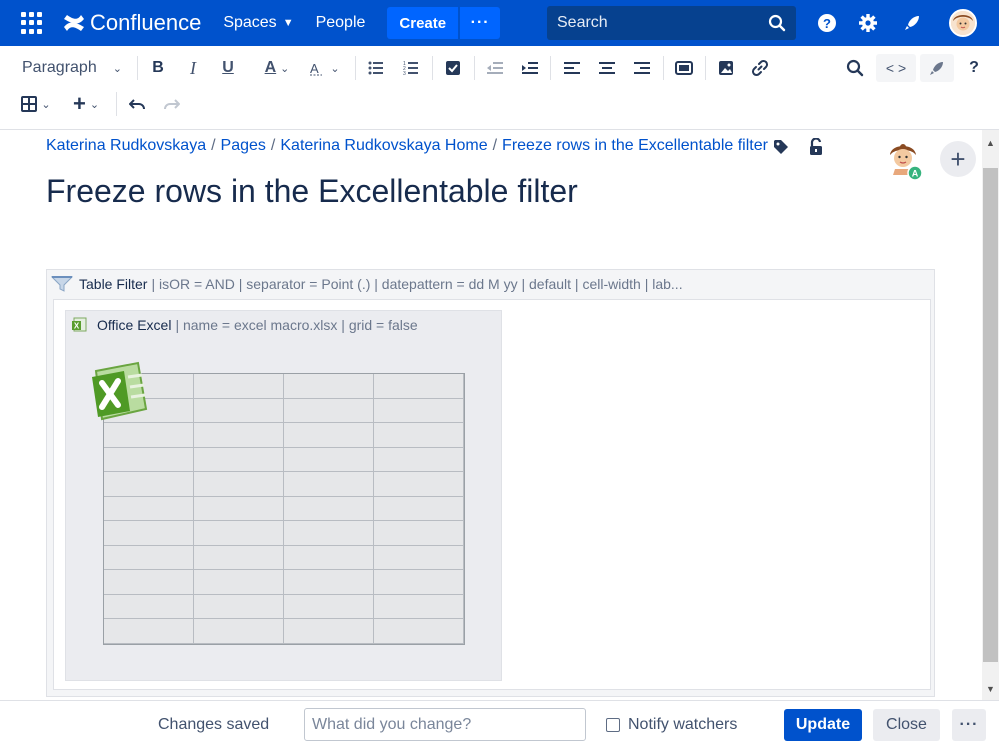 The width and height of the screenshot is (999, 746). I want to click on find-replace-icon, so click(855, 68).